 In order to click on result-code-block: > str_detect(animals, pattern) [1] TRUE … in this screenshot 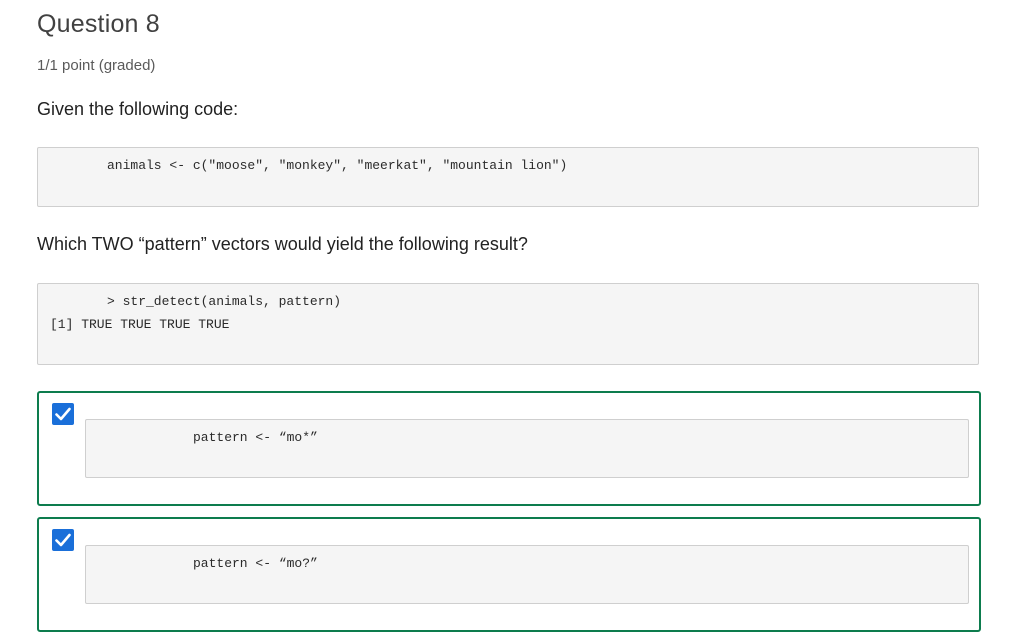, I will do `click(508, 324)`.